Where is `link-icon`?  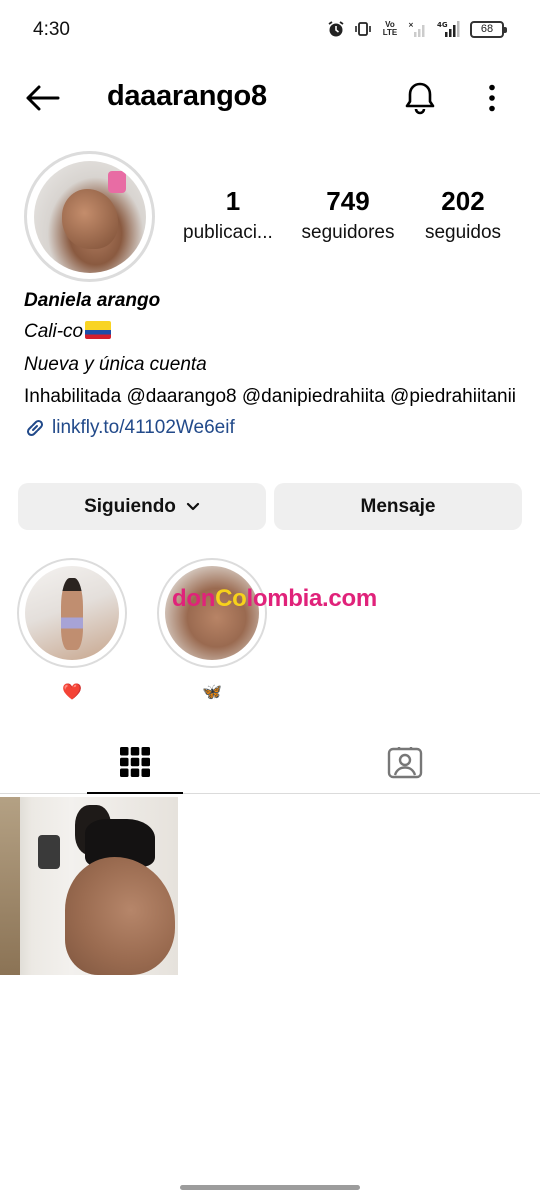
link-icon is located at coordinates (35, 427).